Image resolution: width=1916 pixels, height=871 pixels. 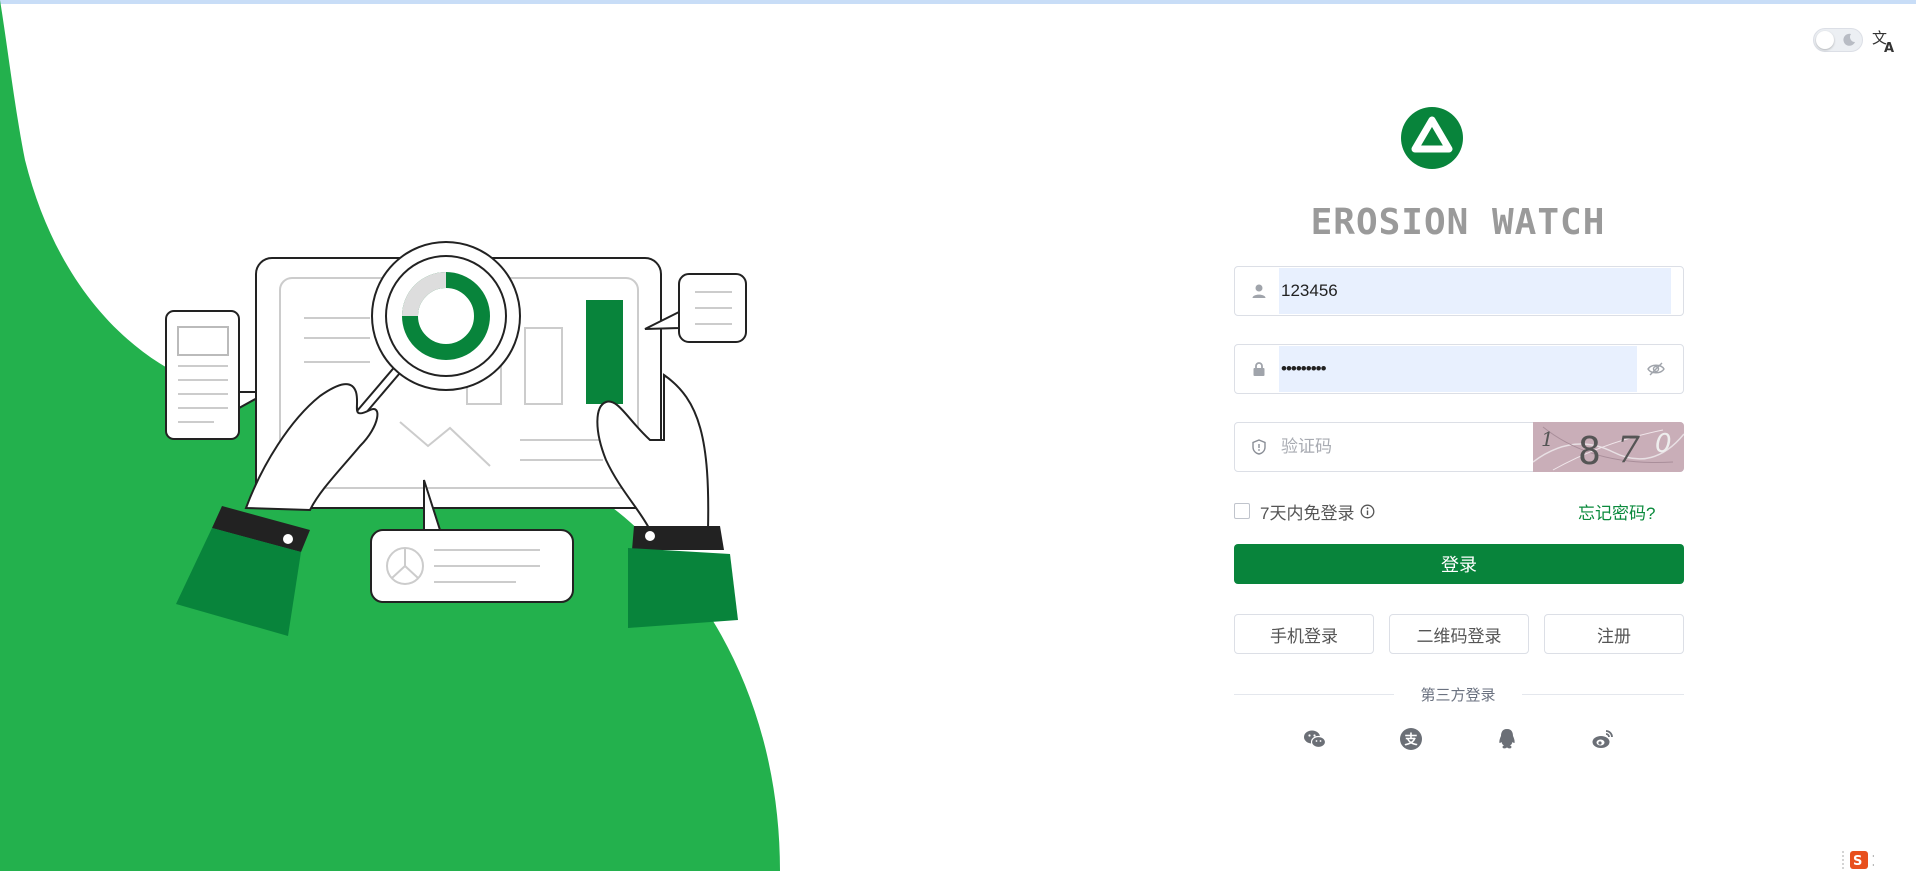 I want to click on moon-icon, so click(x=1849, y=39).